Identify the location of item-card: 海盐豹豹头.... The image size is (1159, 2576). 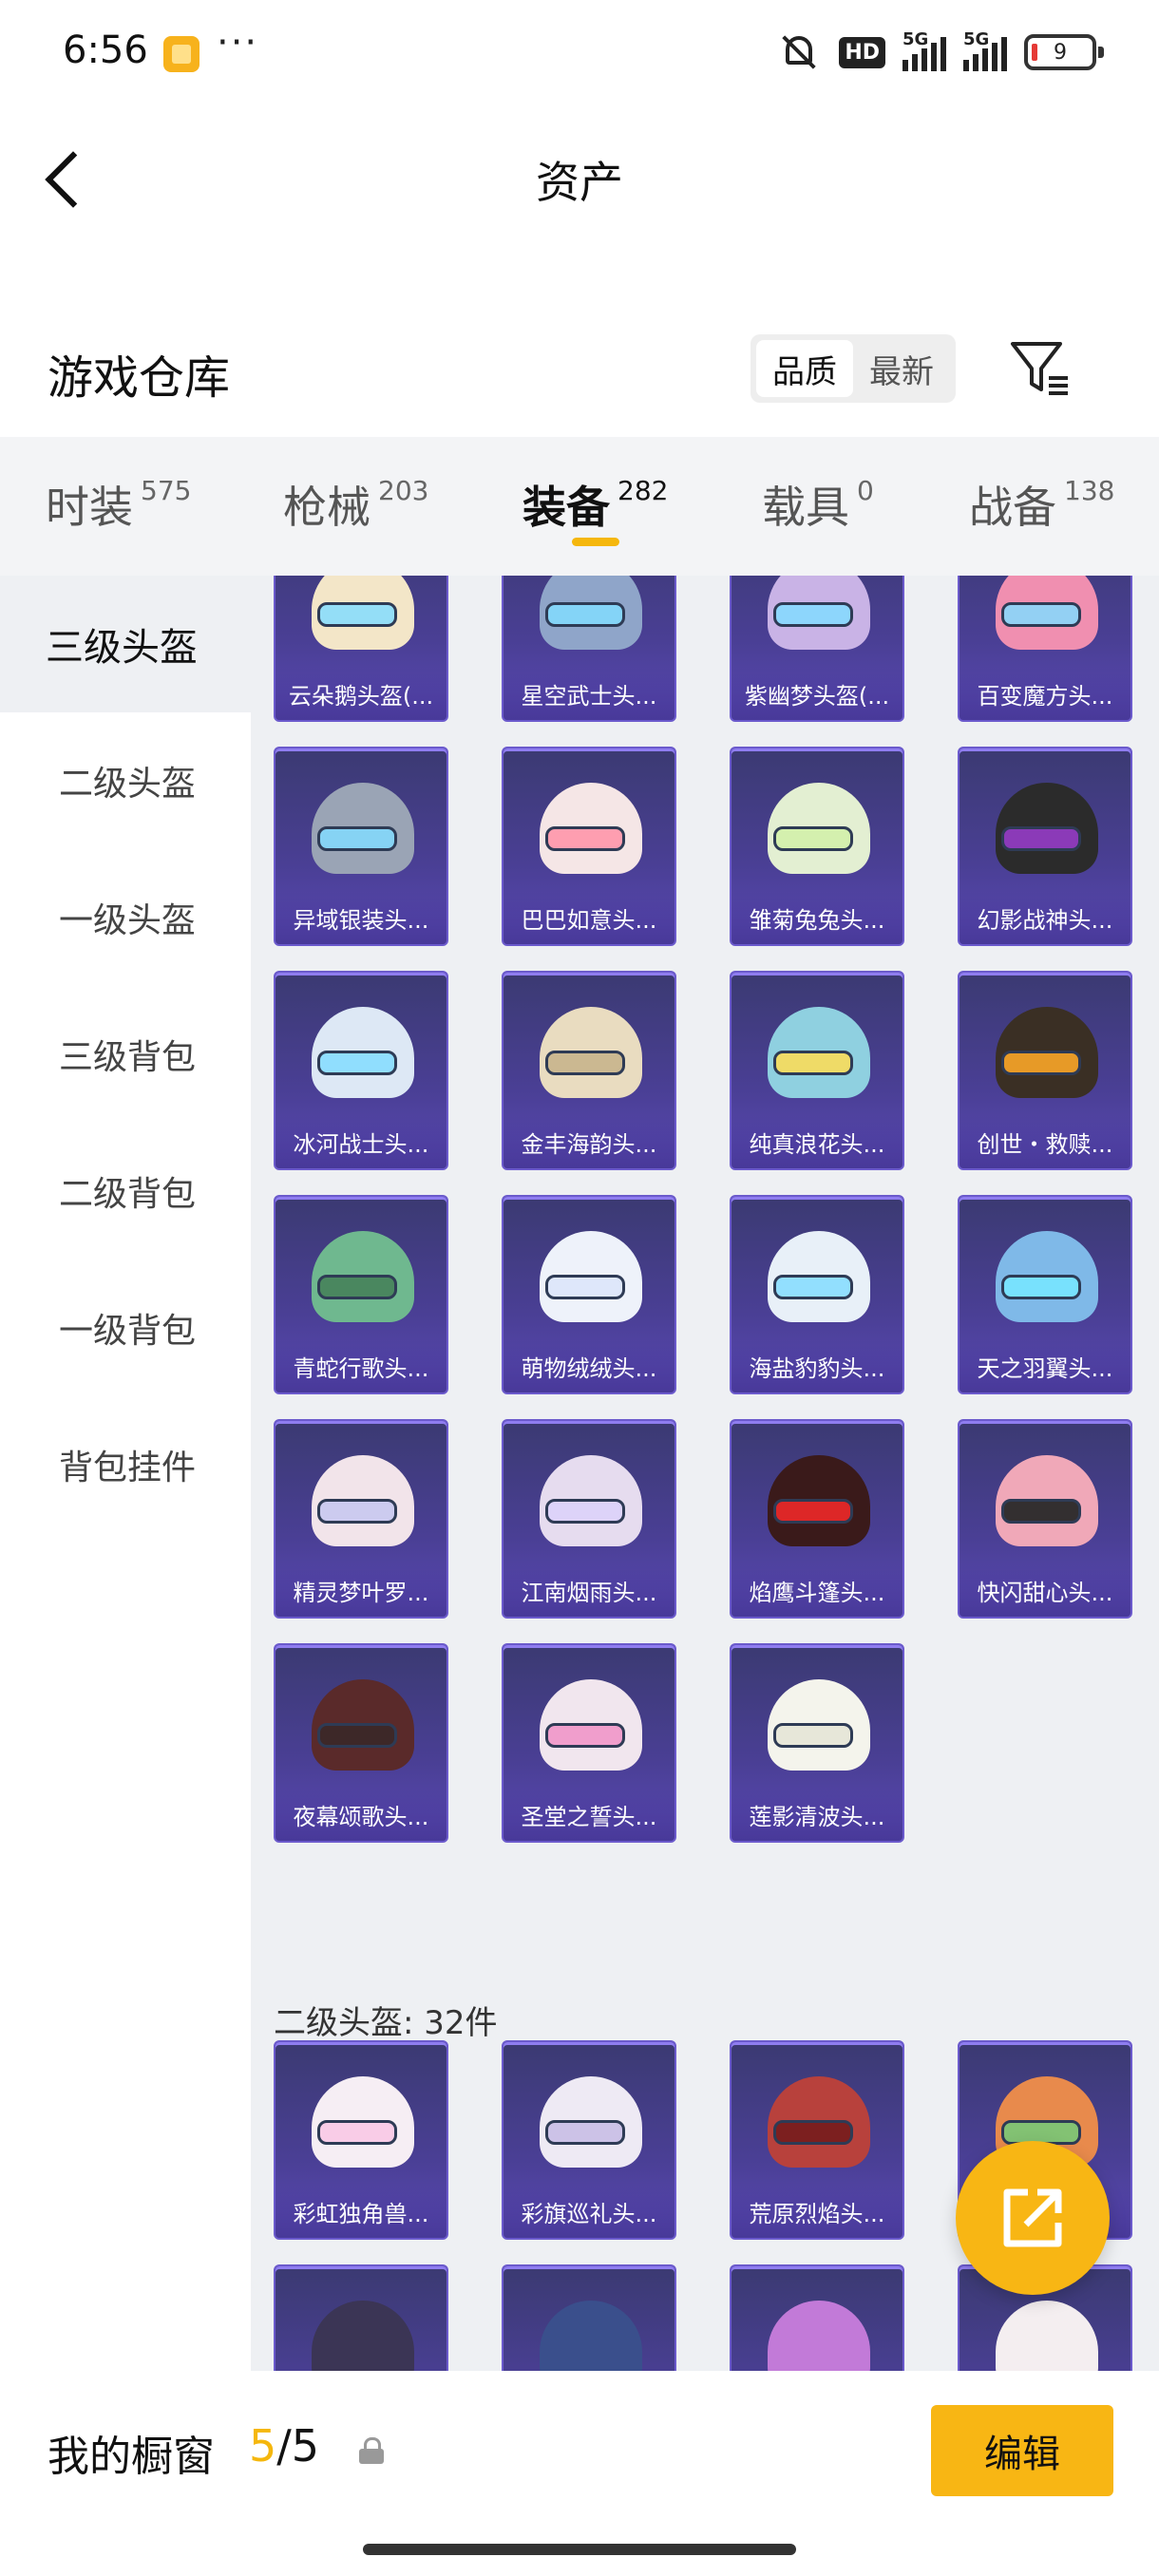
(817, 1294).